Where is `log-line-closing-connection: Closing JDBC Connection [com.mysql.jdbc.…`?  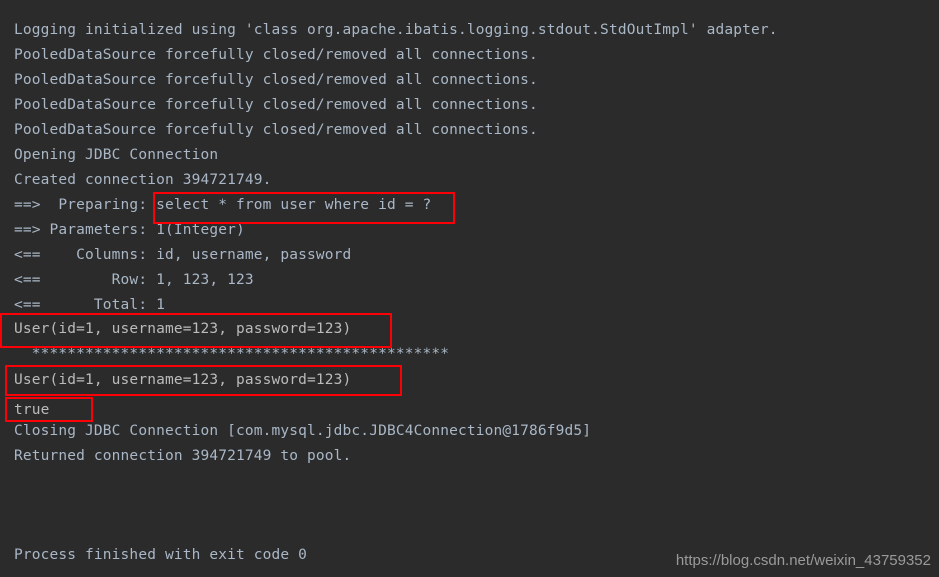
log-line-closing-connection: Closing JDBC Connection [com.mysql.jdbc.… is located at coordinates (303, 431).